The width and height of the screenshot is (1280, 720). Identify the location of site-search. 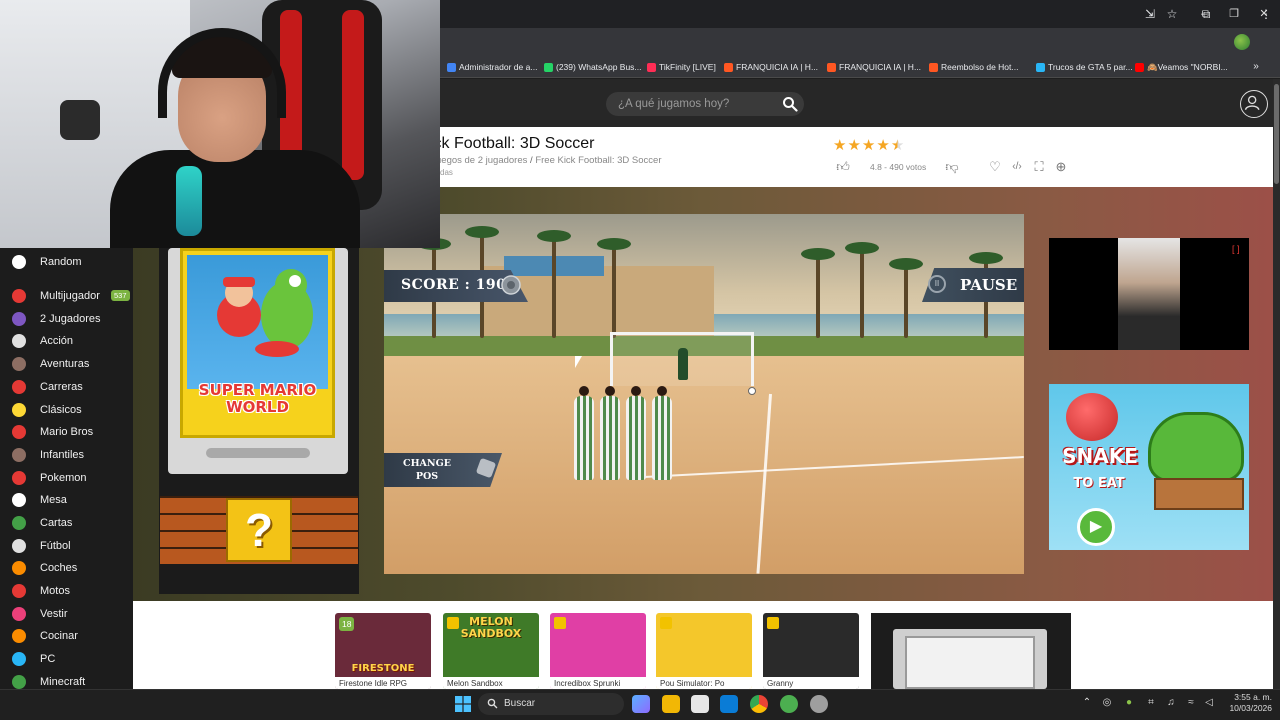
(705, 104).